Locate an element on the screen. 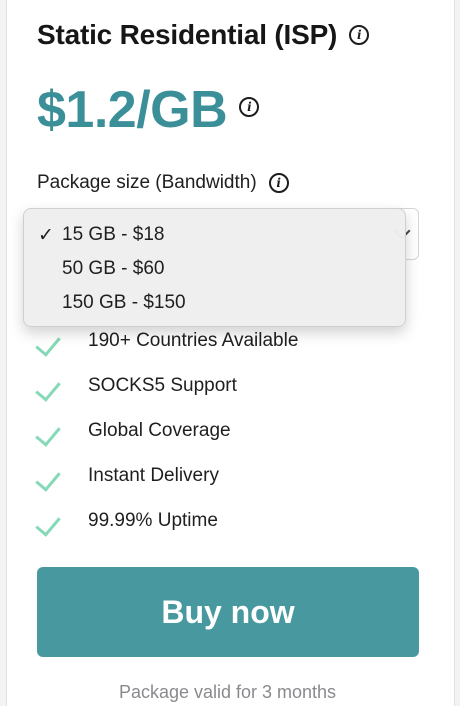 This screenshot has height=706, width=460. package-size-dropdown: ✓ 15 GB - $18 50 GB - $60 150 GB - $150 is located at coordinates (214, 267).